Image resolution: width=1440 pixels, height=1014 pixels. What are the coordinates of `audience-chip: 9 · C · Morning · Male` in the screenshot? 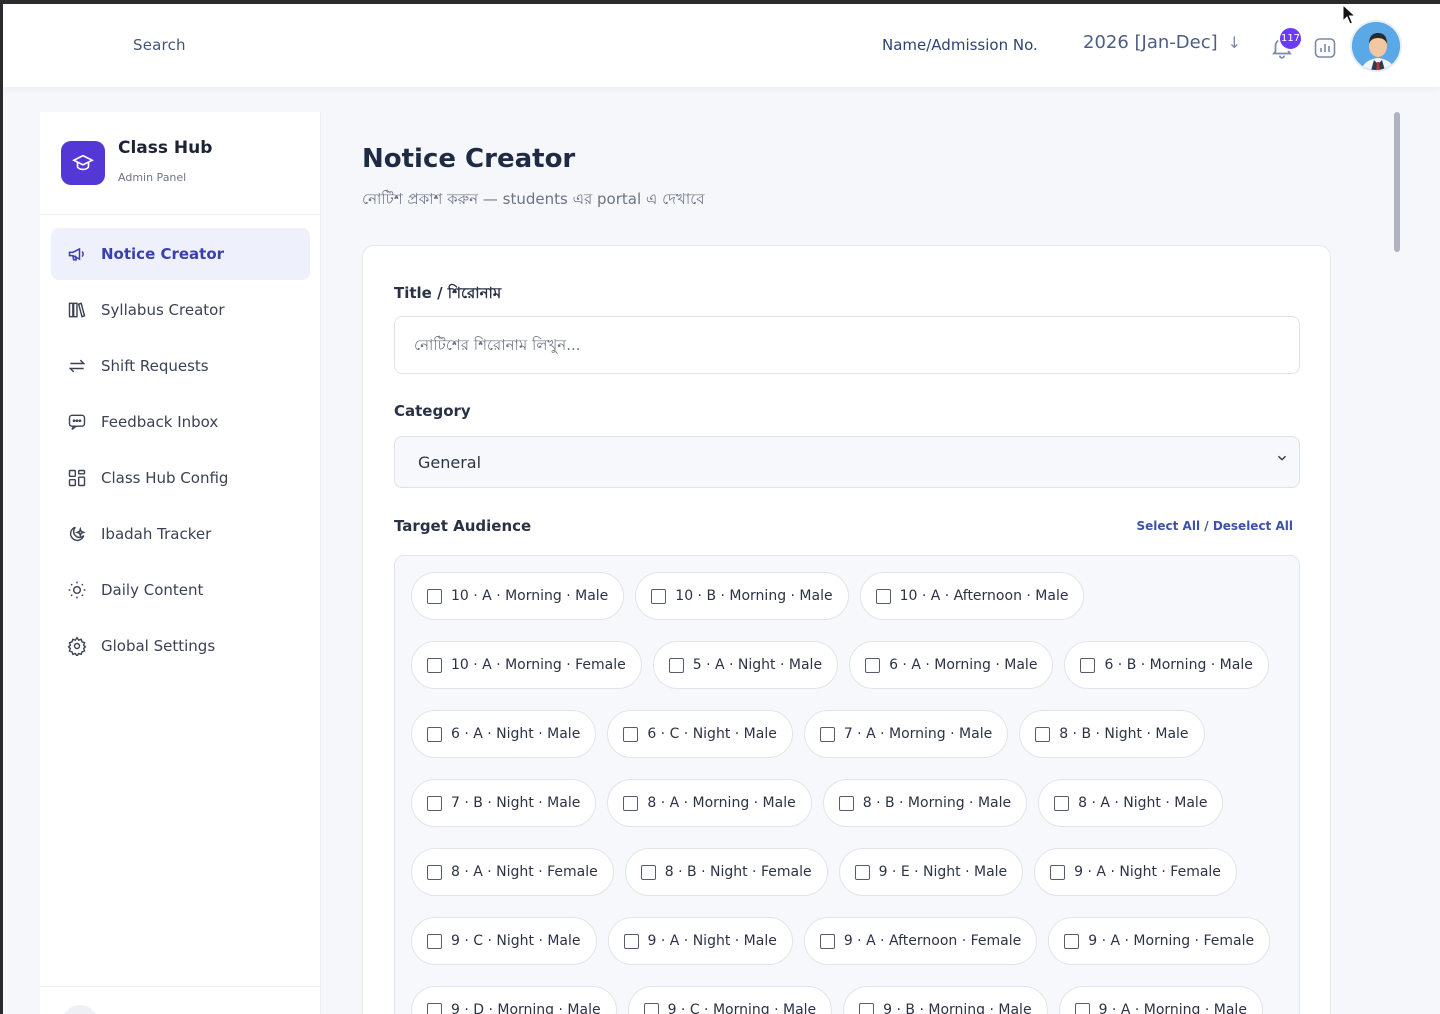 It's located at (730, 1000).